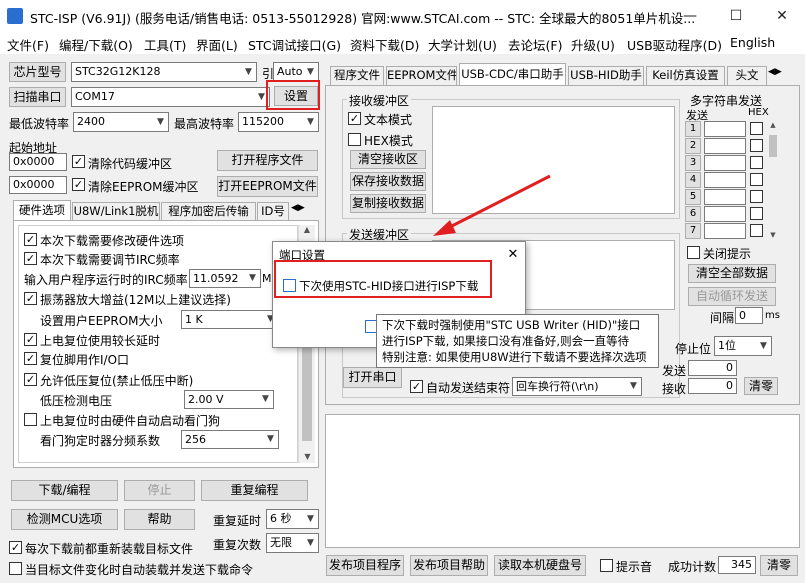  I want to click on tooltip-line: 特别注意: 如果使用U8W进行下载请不要选择次选项, so click(514, 357).